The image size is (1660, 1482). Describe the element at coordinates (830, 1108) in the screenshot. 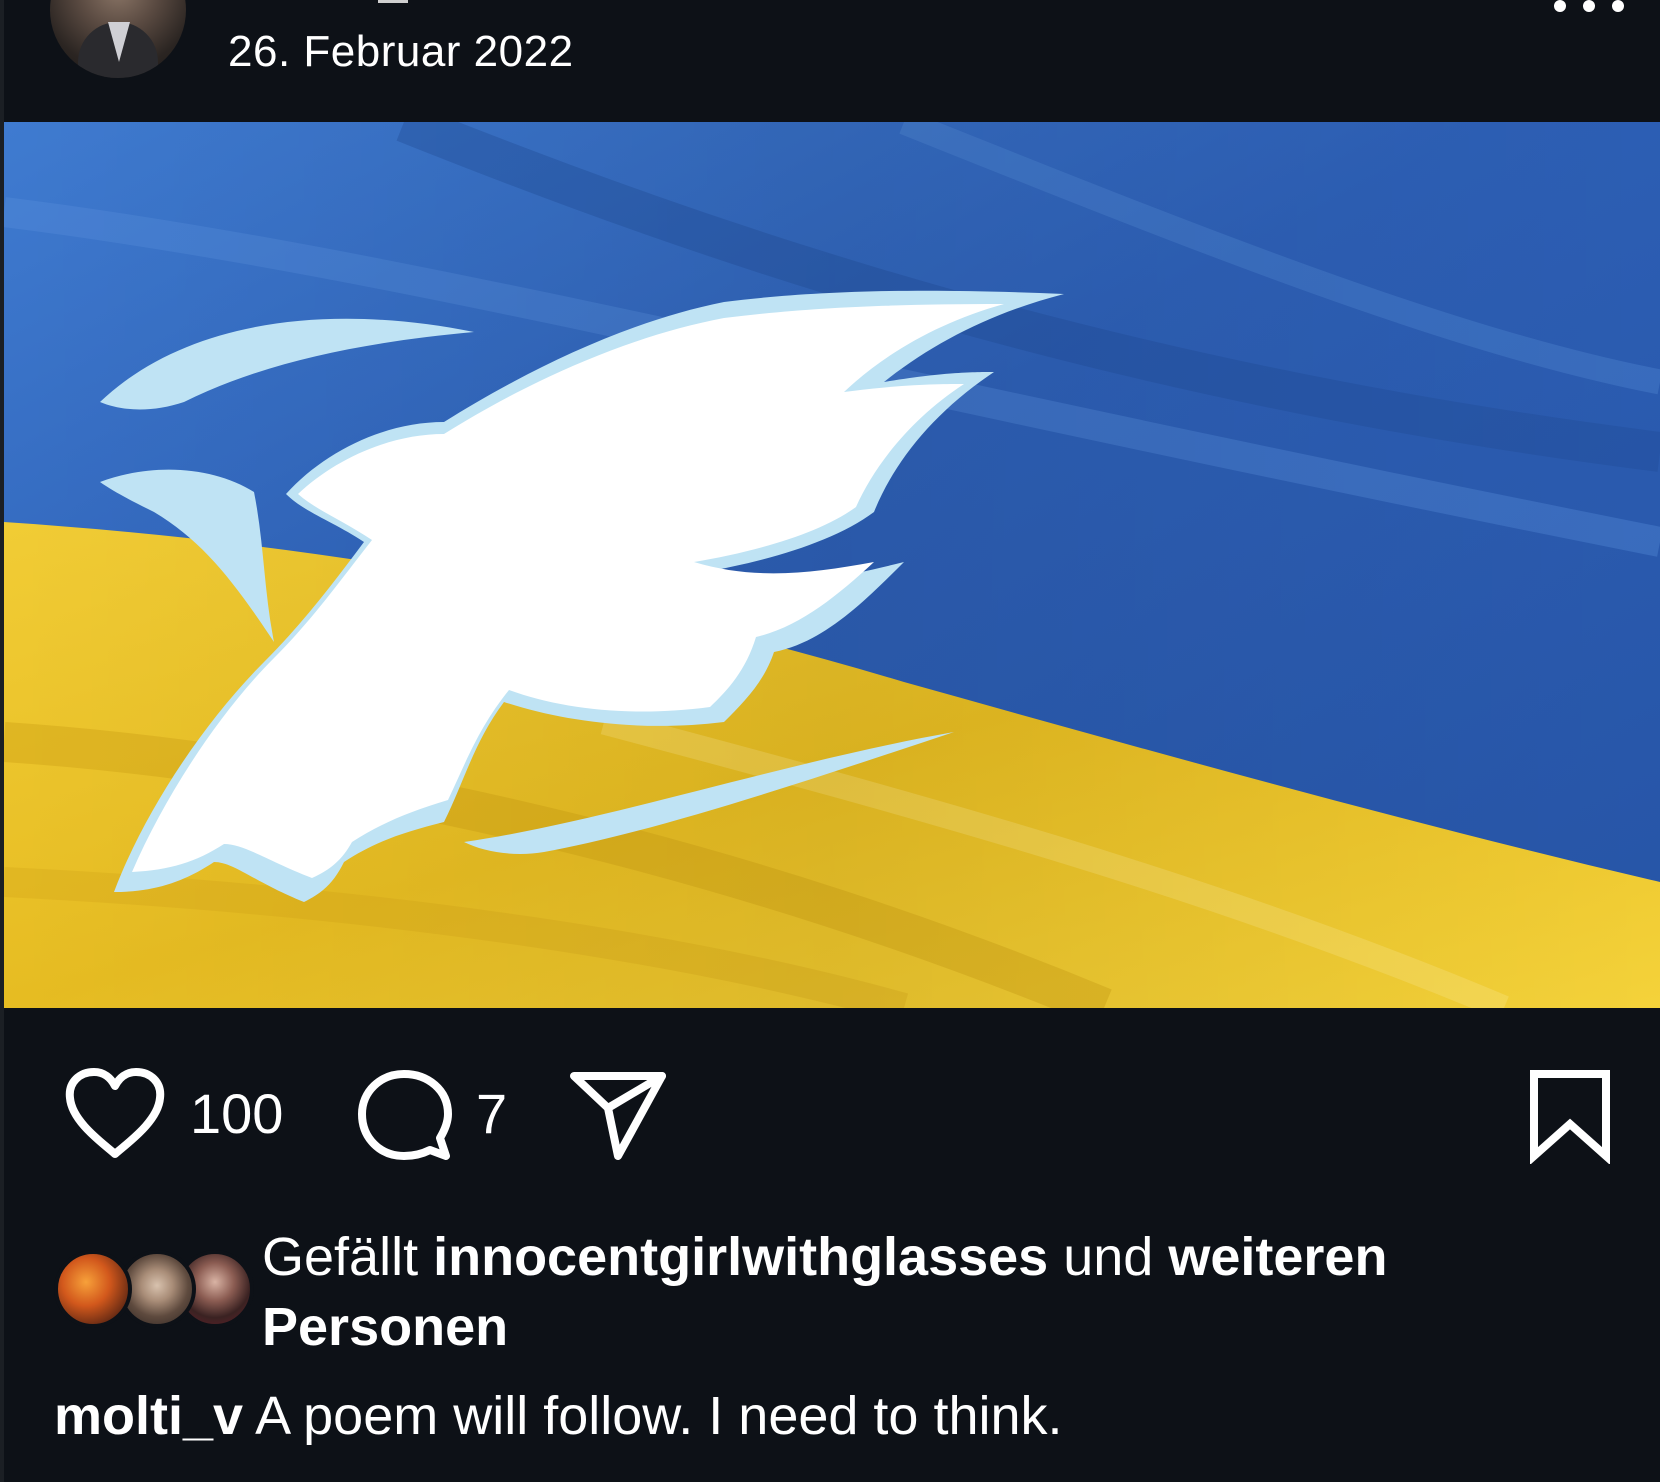

I see `post-actions-bar: 100 7` at that location.